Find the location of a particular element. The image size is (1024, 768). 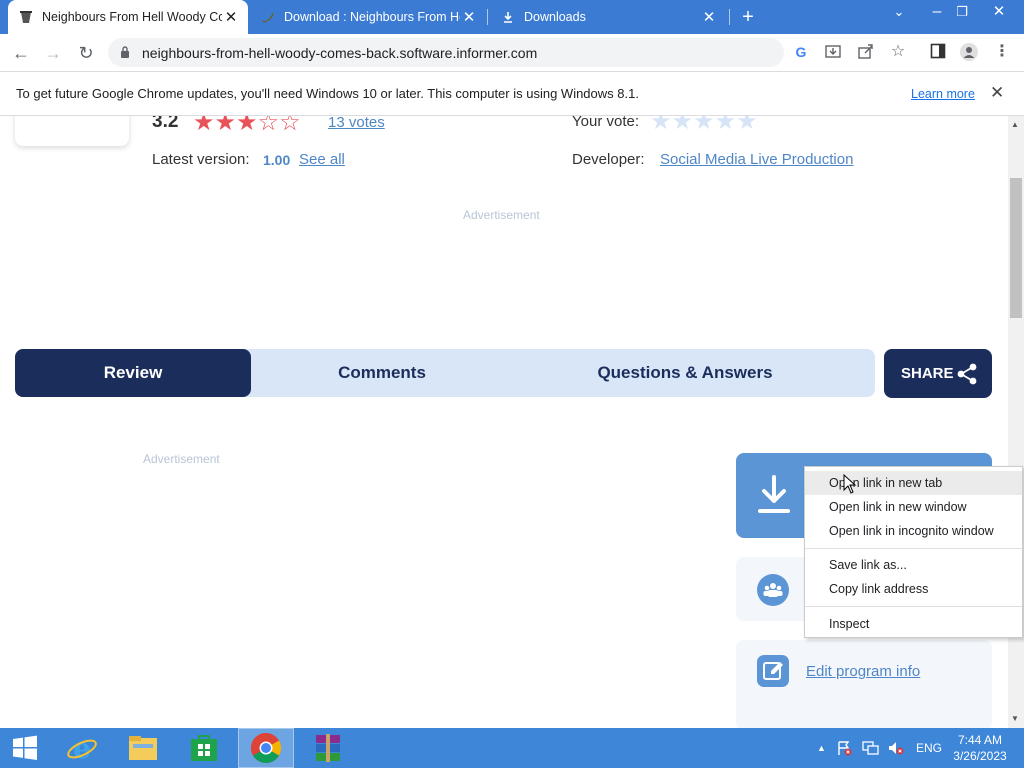

volume-muted-icon is located at coordinates (896, 748).